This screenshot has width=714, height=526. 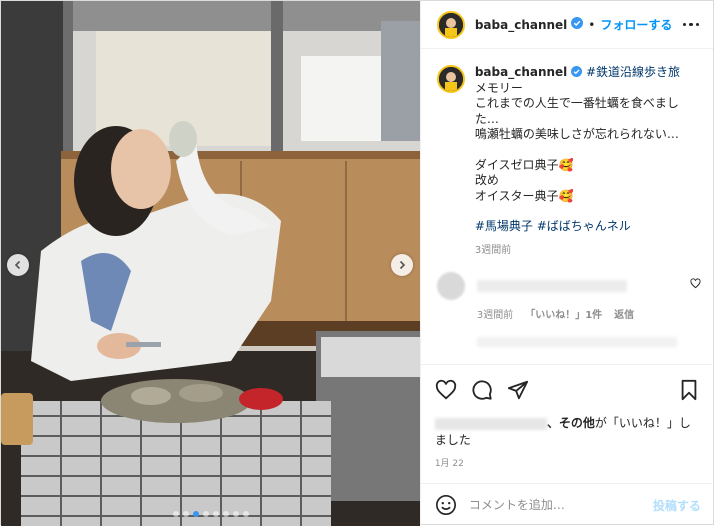 I want to click on carousel-next-button, so click(x=402, y=265).